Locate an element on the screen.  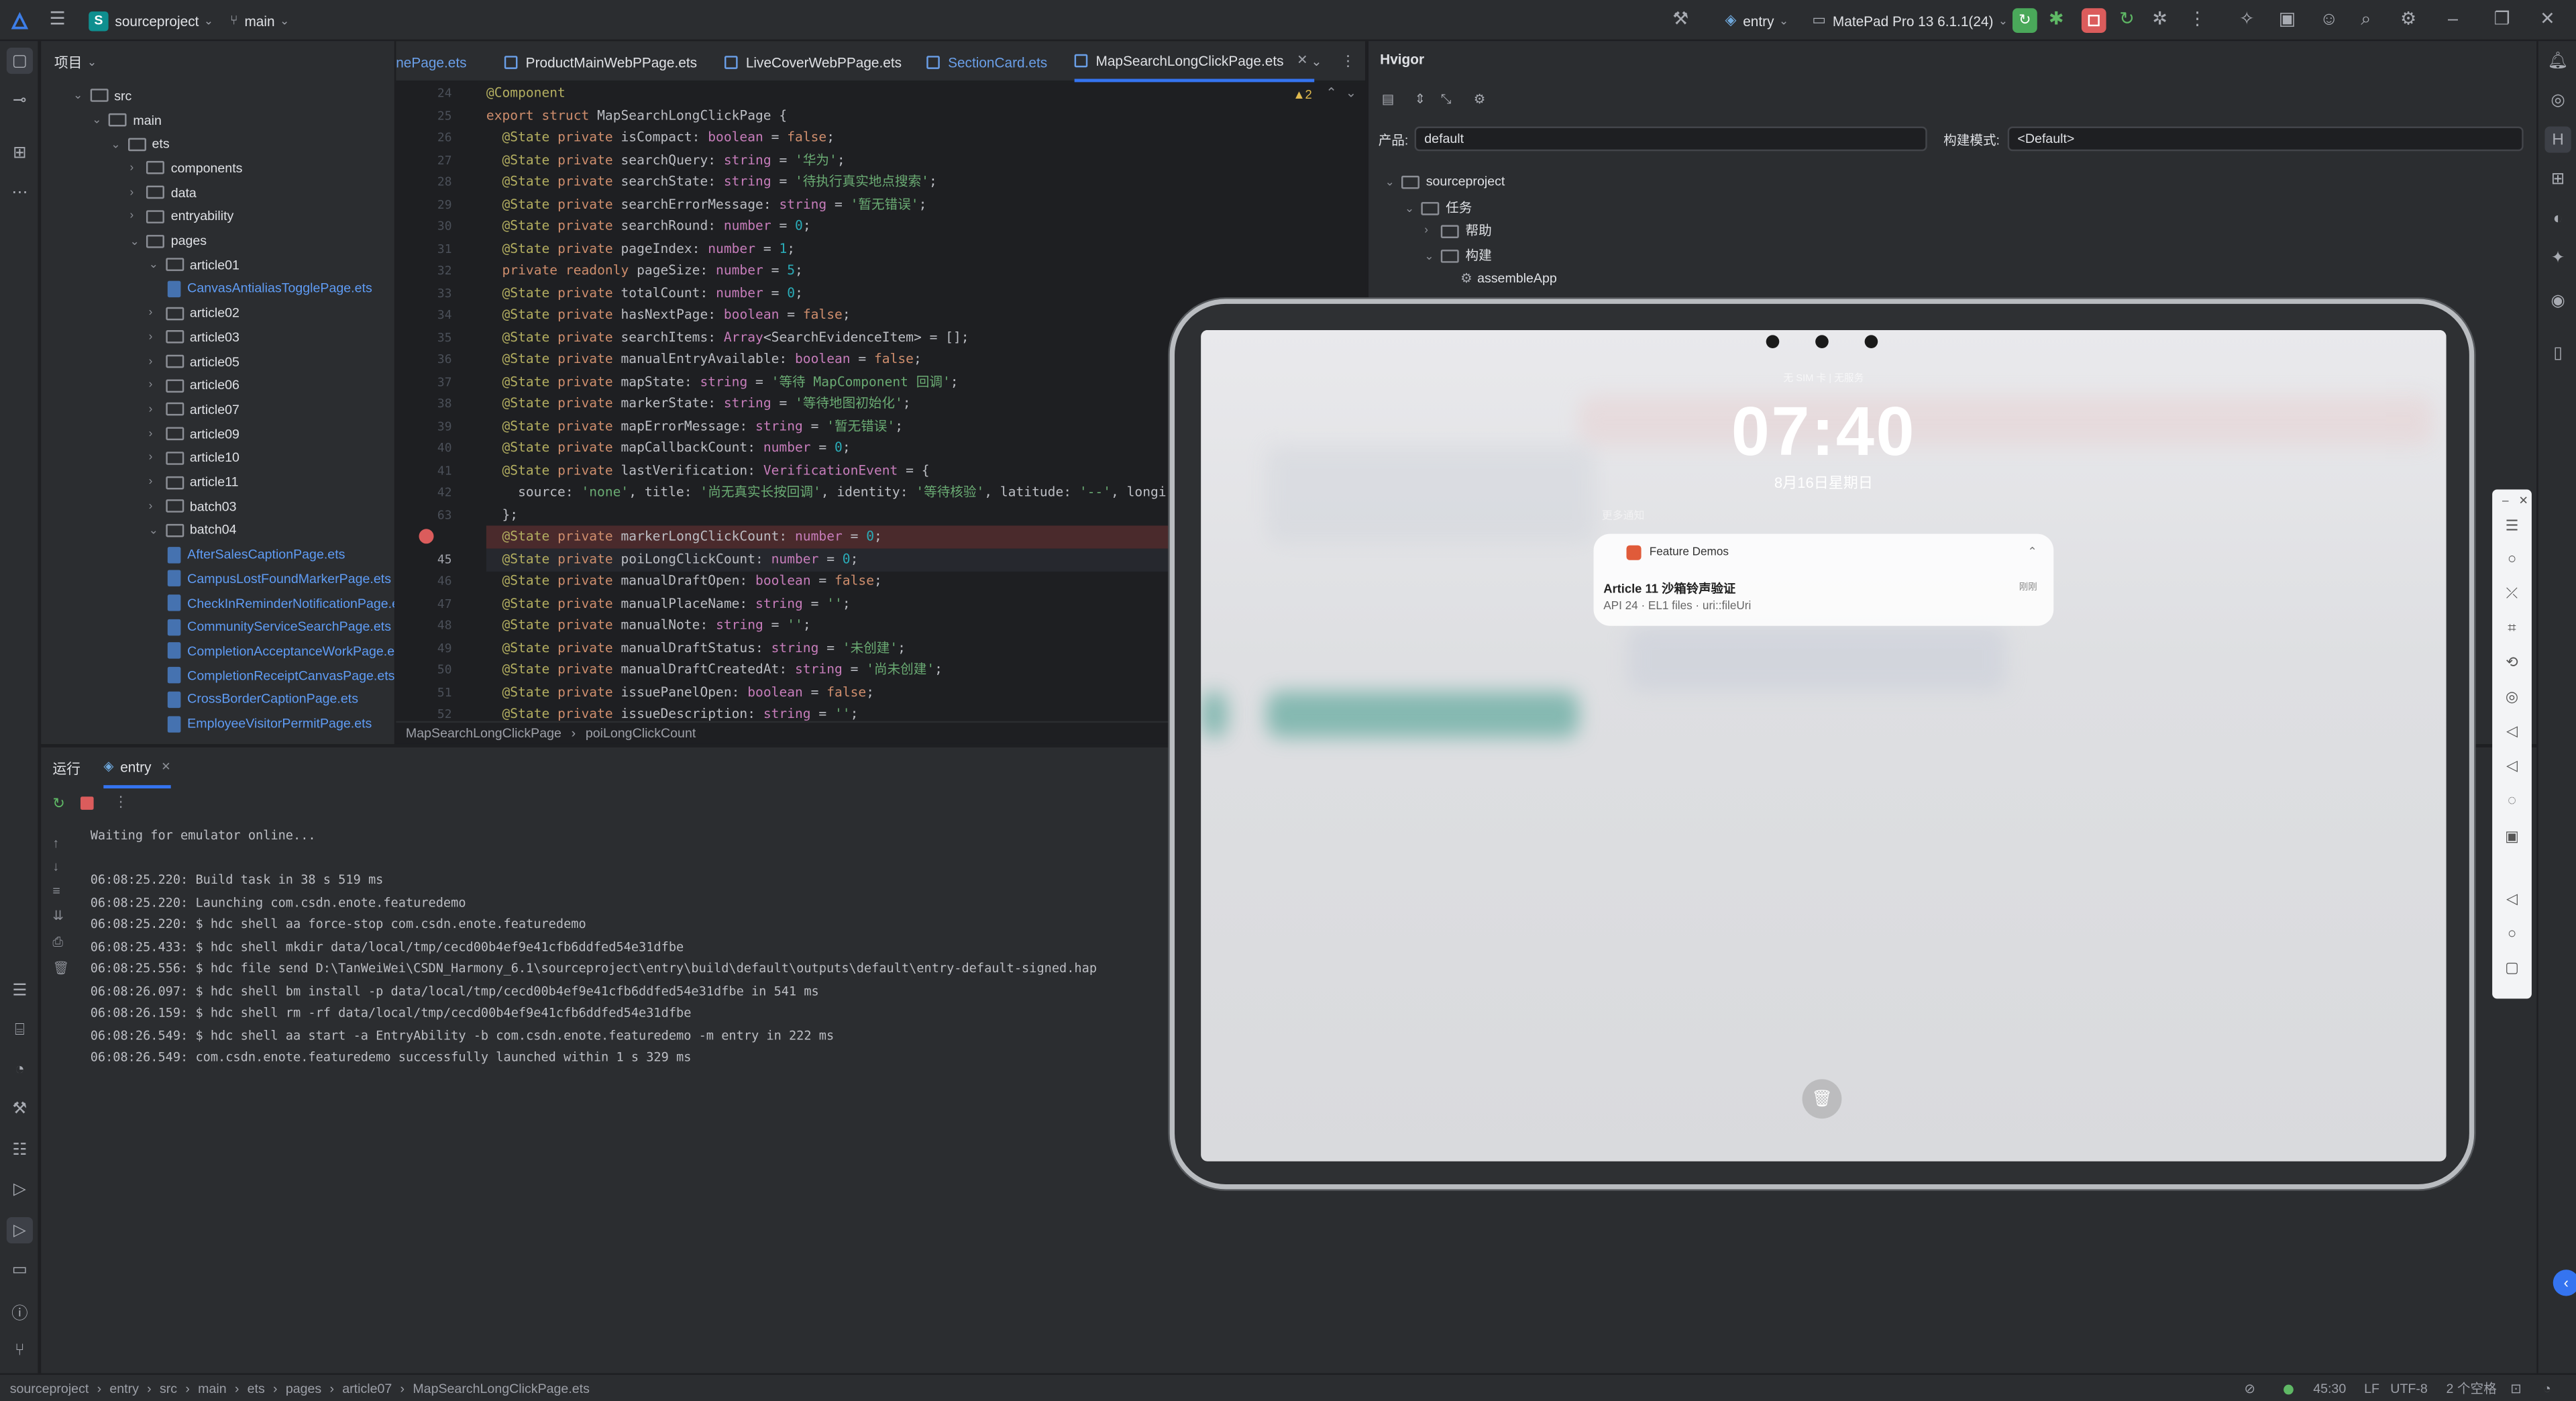
collapse-icon: ⤡ is located at coordinates (1446, 100).